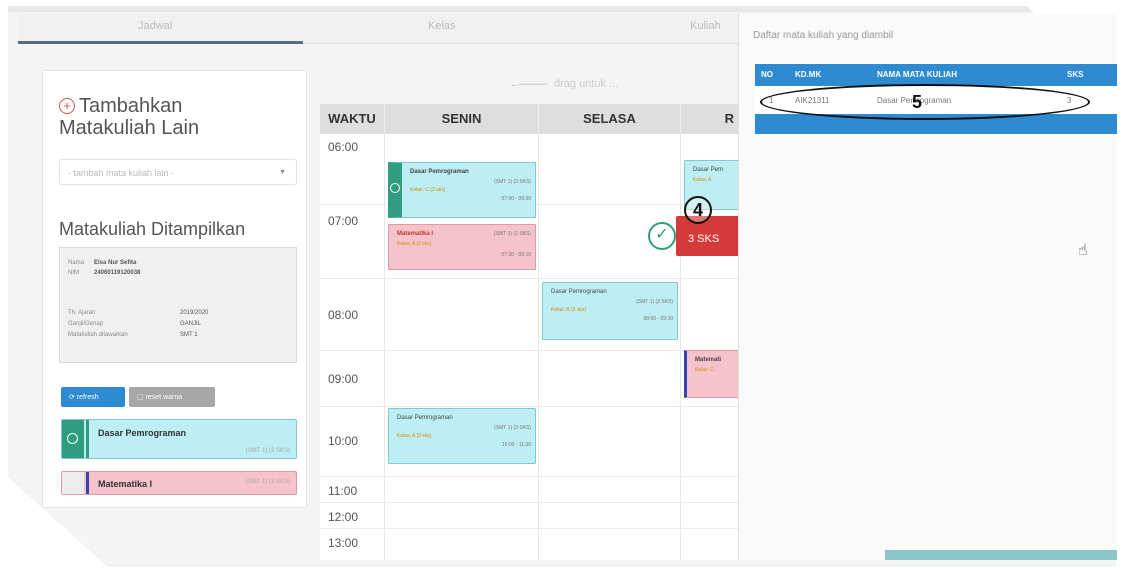  I want to click on header-senin: SENIN, so click(461, 119).